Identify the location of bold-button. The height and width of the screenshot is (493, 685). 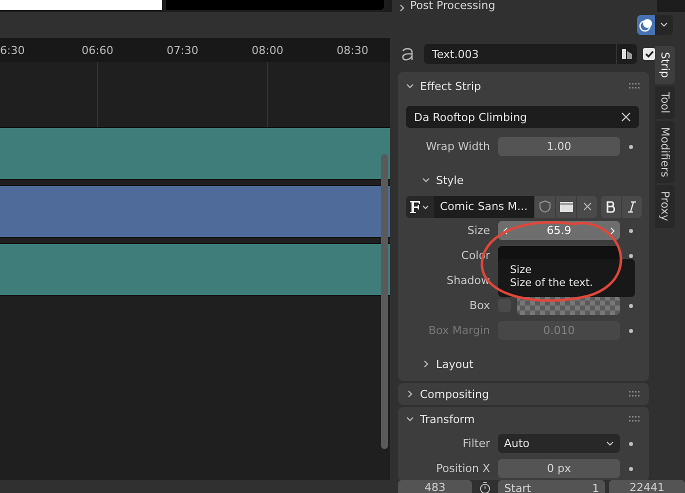
(610, 207).